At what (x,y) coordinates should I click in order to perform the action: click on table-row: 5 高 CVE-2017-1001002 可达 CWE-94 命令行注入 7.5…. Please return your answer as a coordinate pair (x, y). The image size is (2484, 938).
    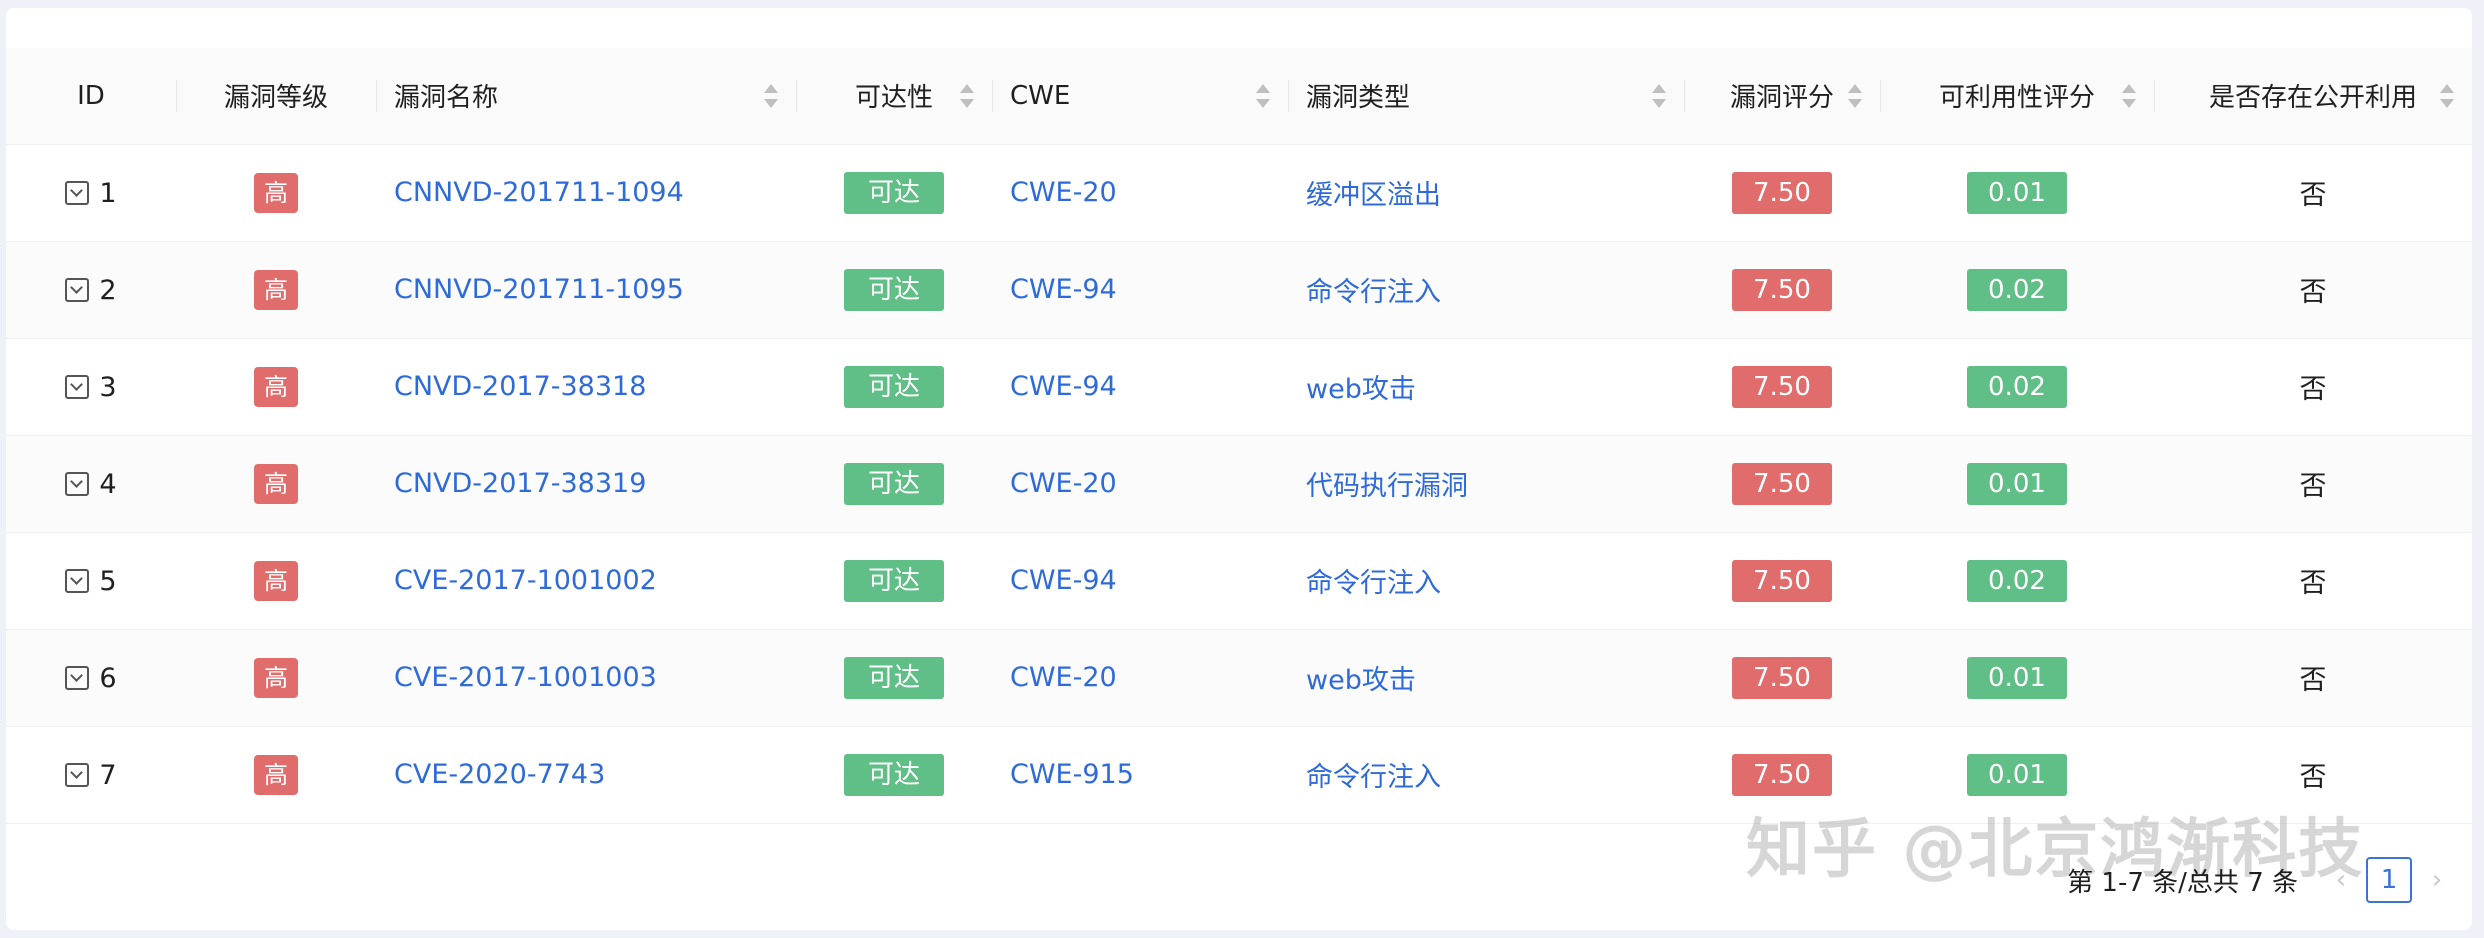
    Looking at the image, I should click on (1239, 580).